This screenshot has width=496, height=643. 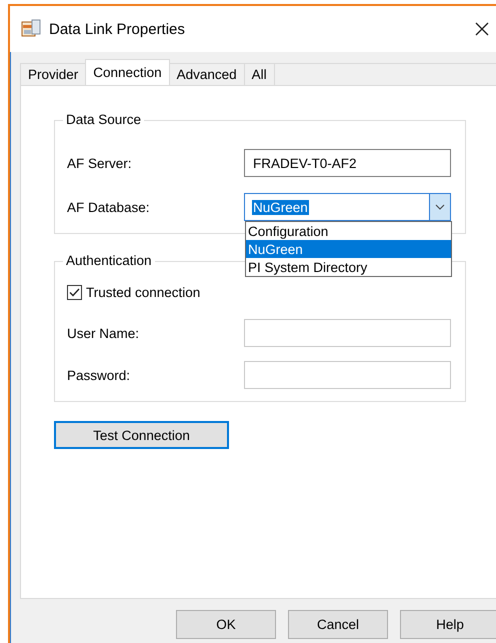 What do you see at coordinates (109, 260) in the screenshot?
I see `group-title: Authentication` at bounding box center [109, 260].